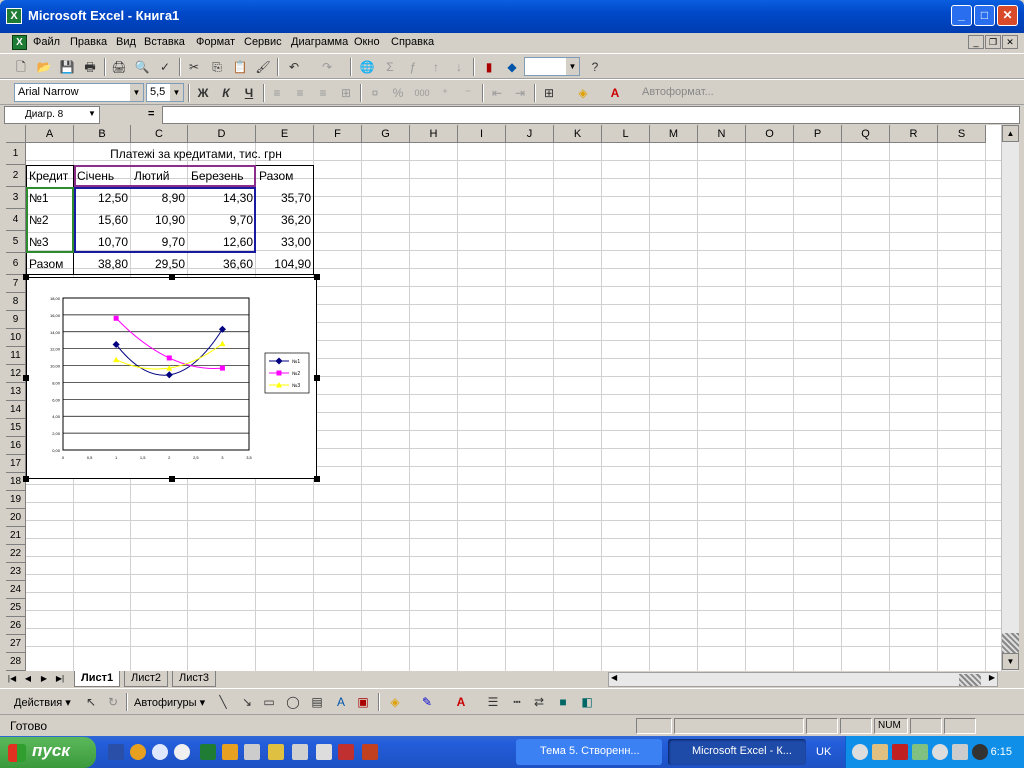 Image resolution: width=1024 pixels, height=768 pixels. What do you see at coordinates (79, 92) in the screenshot?
I see `font-combo: Arial Narrow ▼` at bounding box center [79, 92].